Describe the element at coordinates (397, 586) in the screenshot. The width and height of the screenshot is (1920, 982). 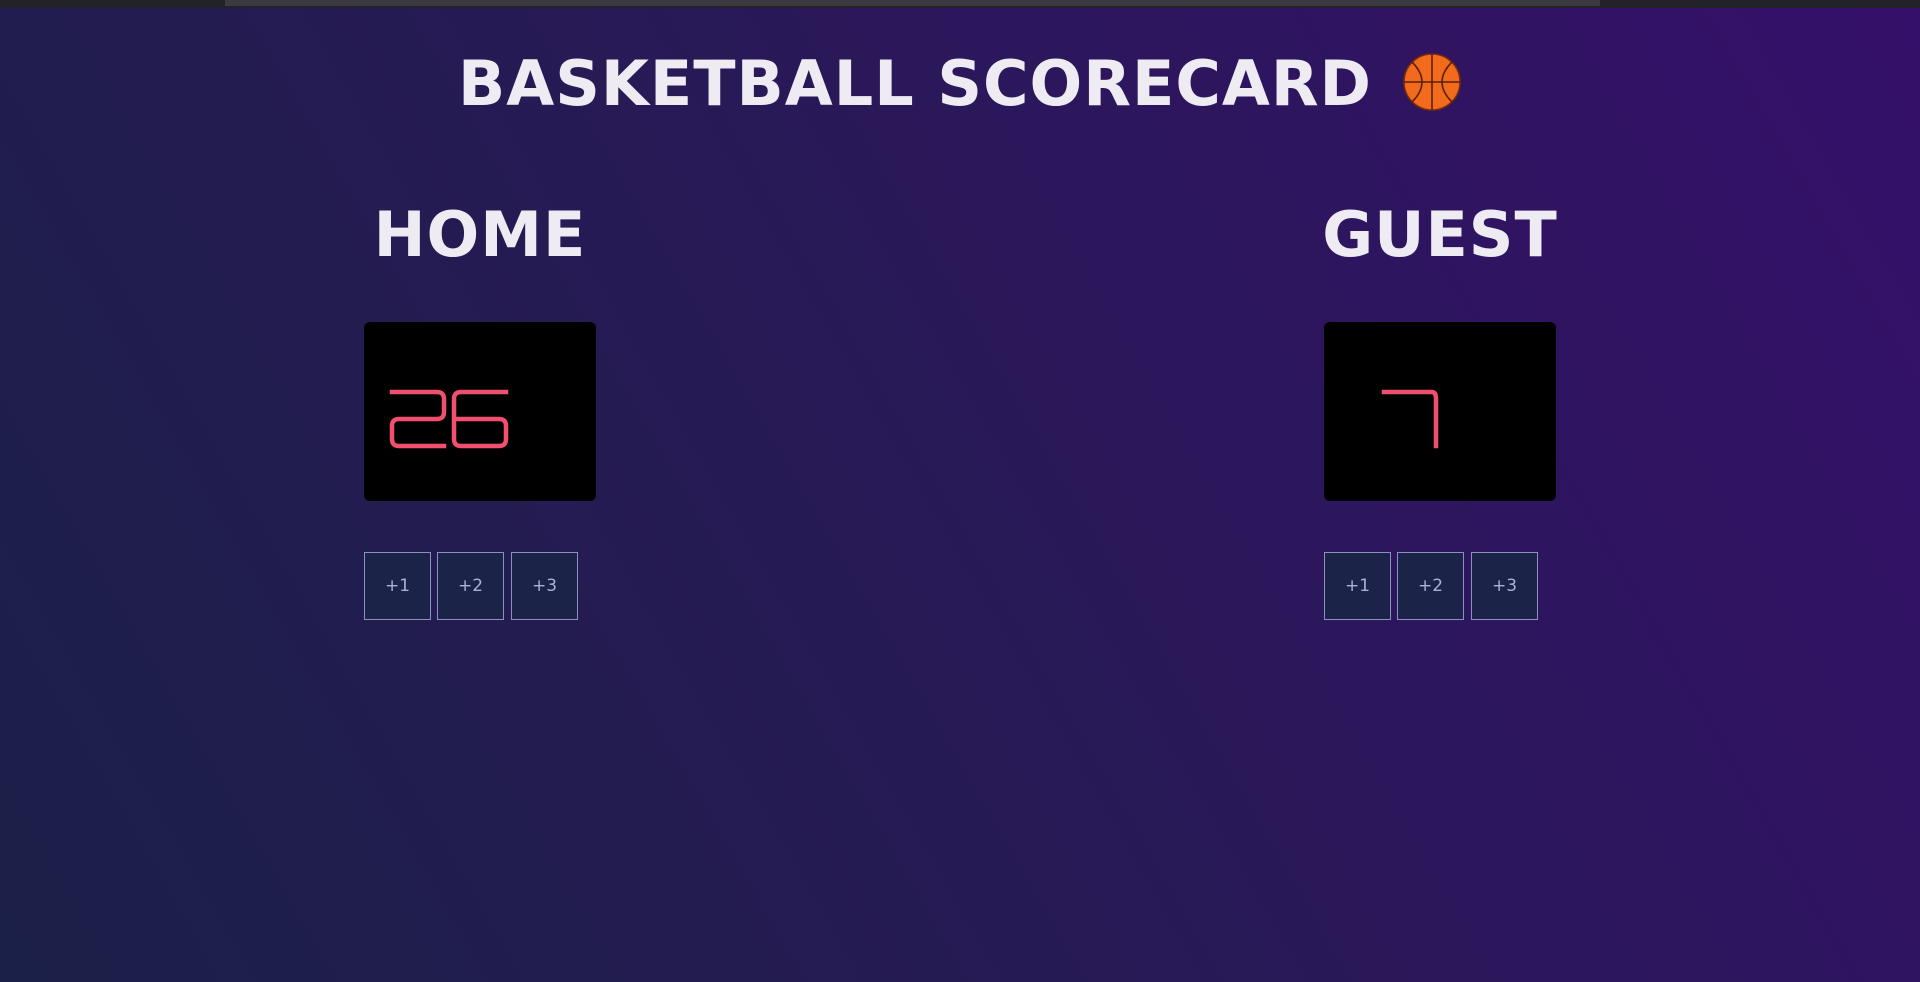
I see `home-add-1-button: +1` at that location.